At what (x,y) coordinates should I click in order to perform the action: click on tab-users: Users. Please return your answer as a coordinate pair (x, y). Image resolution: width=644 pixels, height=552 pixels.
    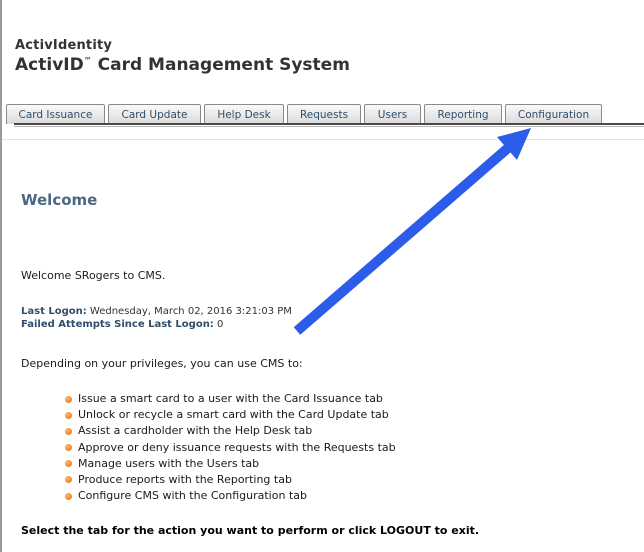
    Looking at the image, I should click on (392, 114).